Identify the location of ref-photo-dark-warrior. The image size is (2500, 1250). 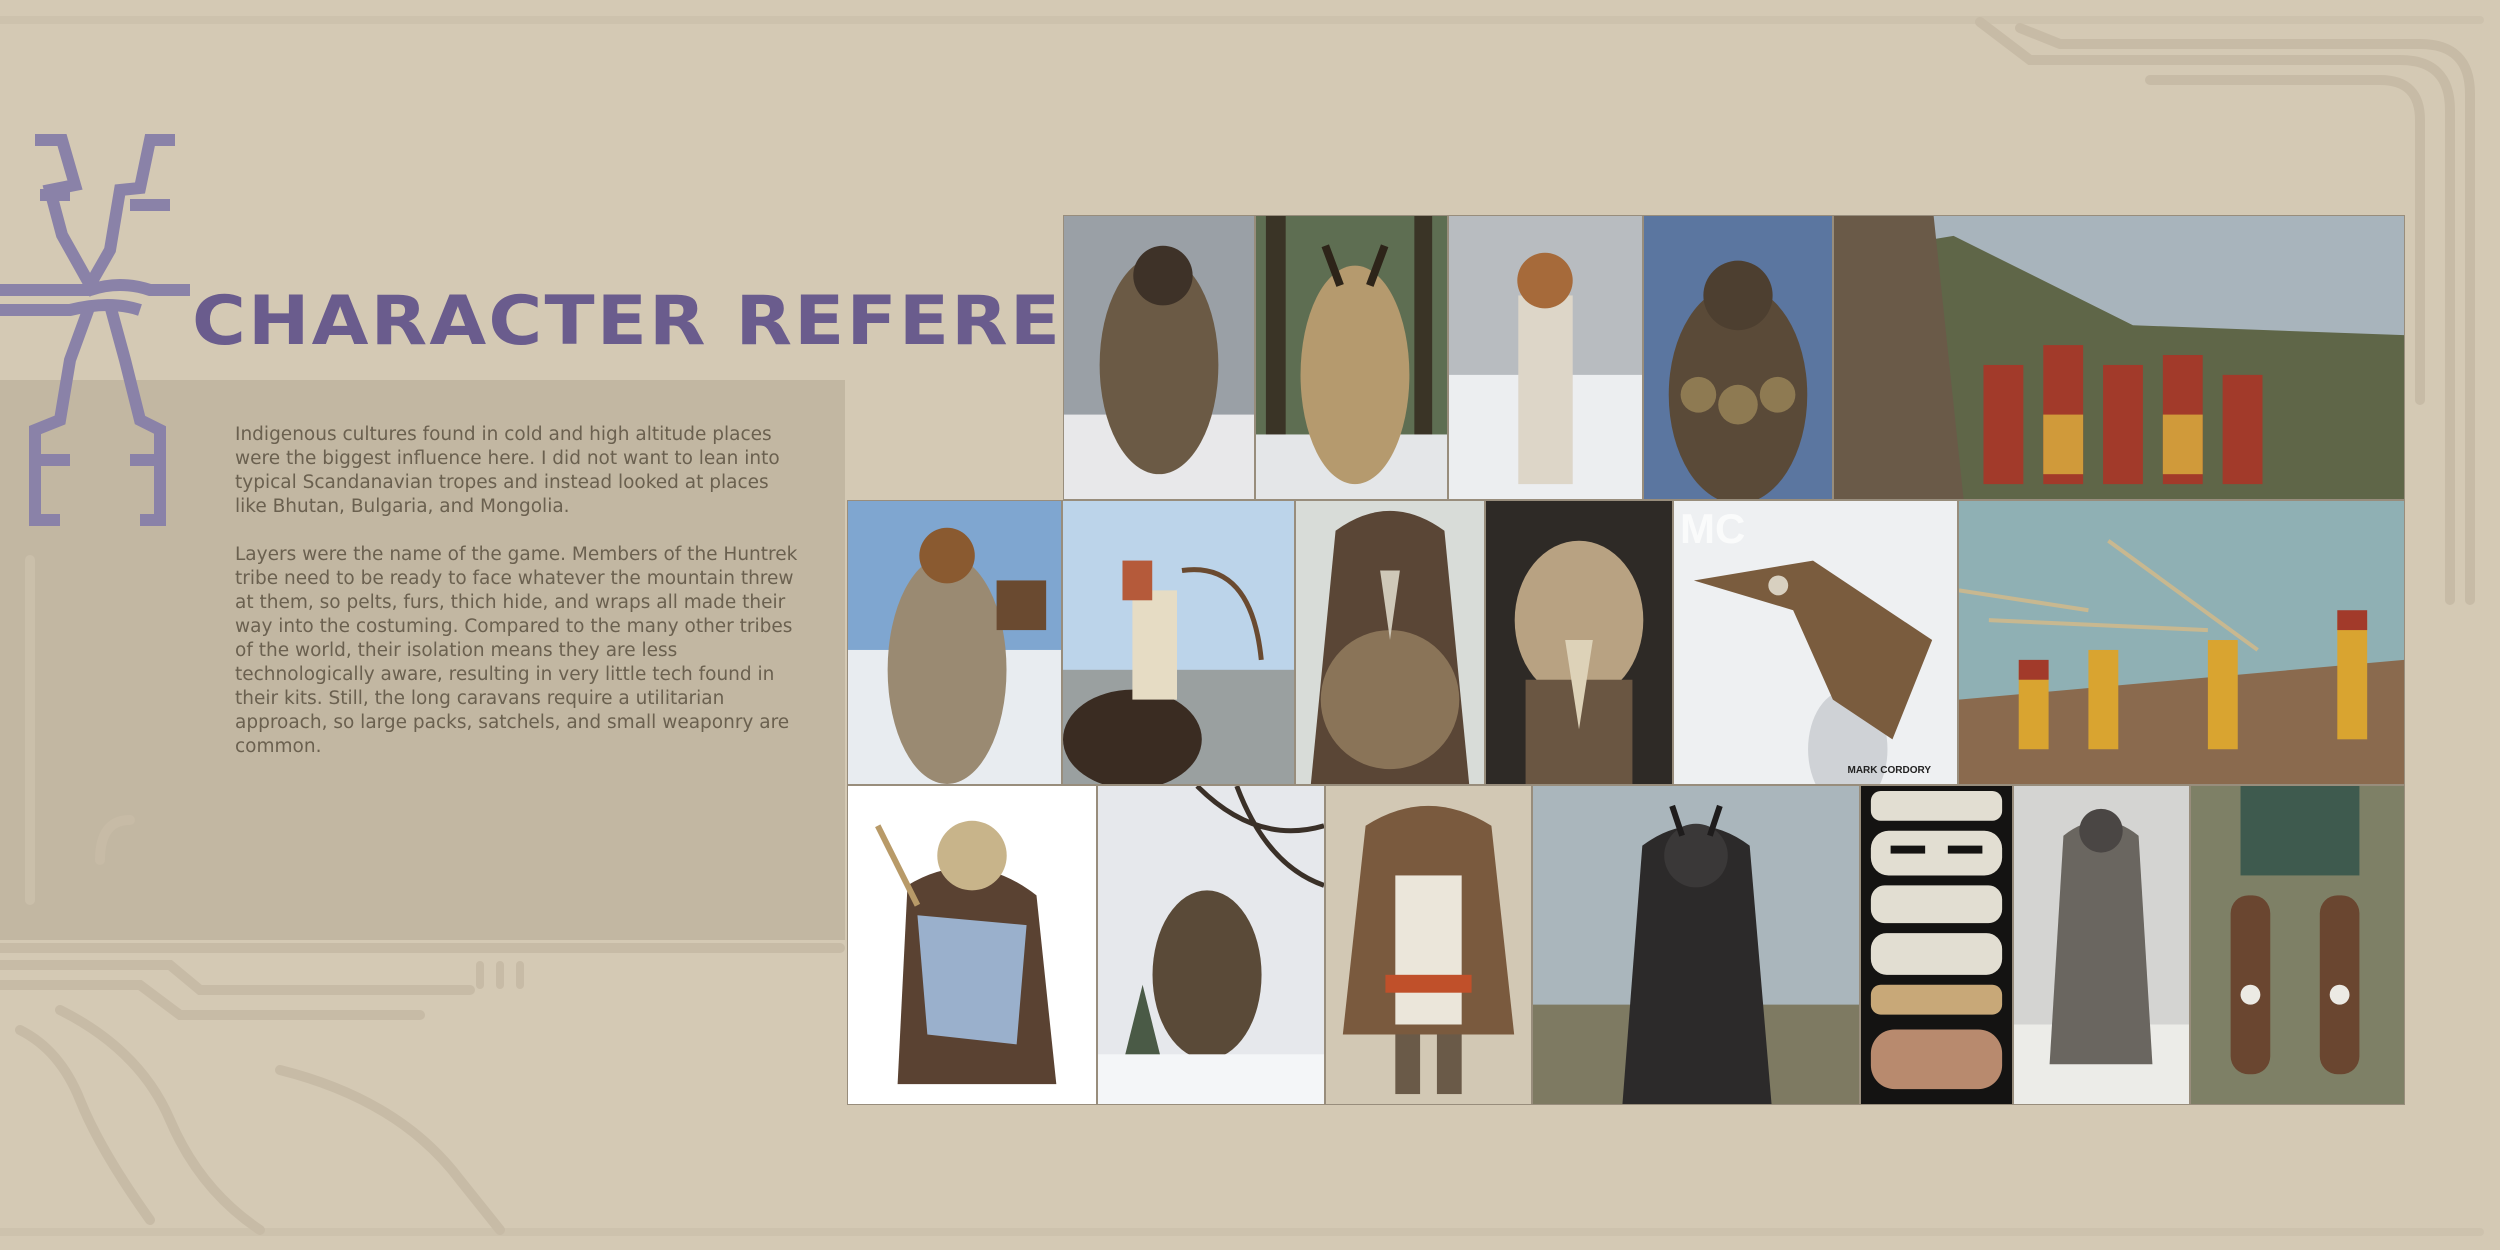
(1696, 945).